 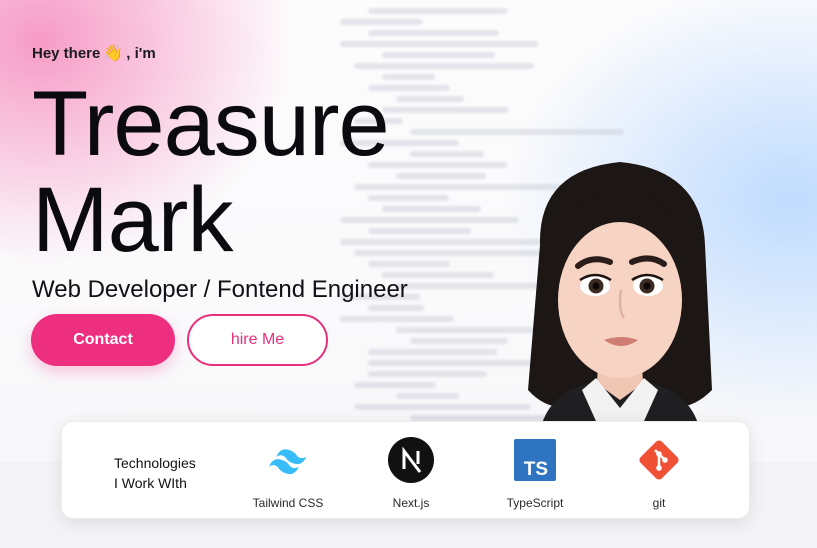 What do you see at coordinates (132, 220) in the screenshot?
I see `name-last: Mark` at bounding box center [132, 220].